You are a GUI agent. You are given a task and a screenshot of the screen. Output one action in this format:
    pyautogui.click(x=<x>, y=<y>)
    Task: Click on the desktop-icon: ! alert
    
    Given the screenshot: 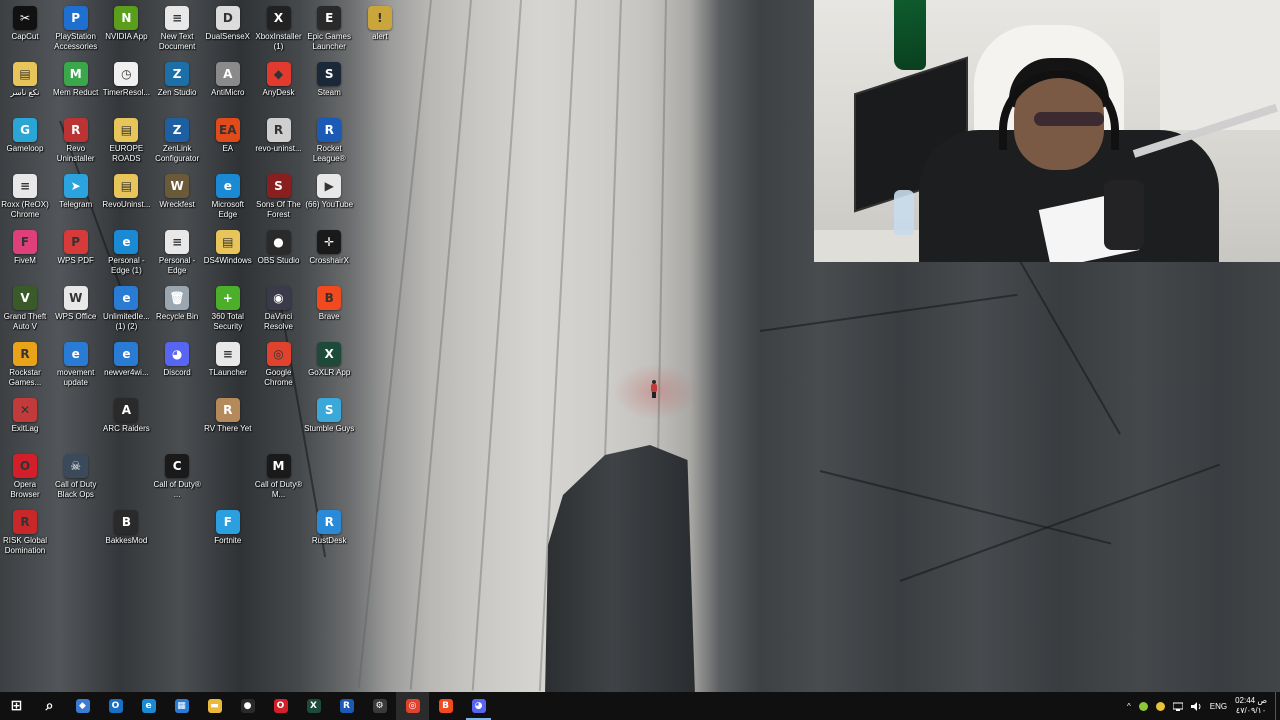 What is the action you would take?
    pyautogui.click(x=380, y=23)
    